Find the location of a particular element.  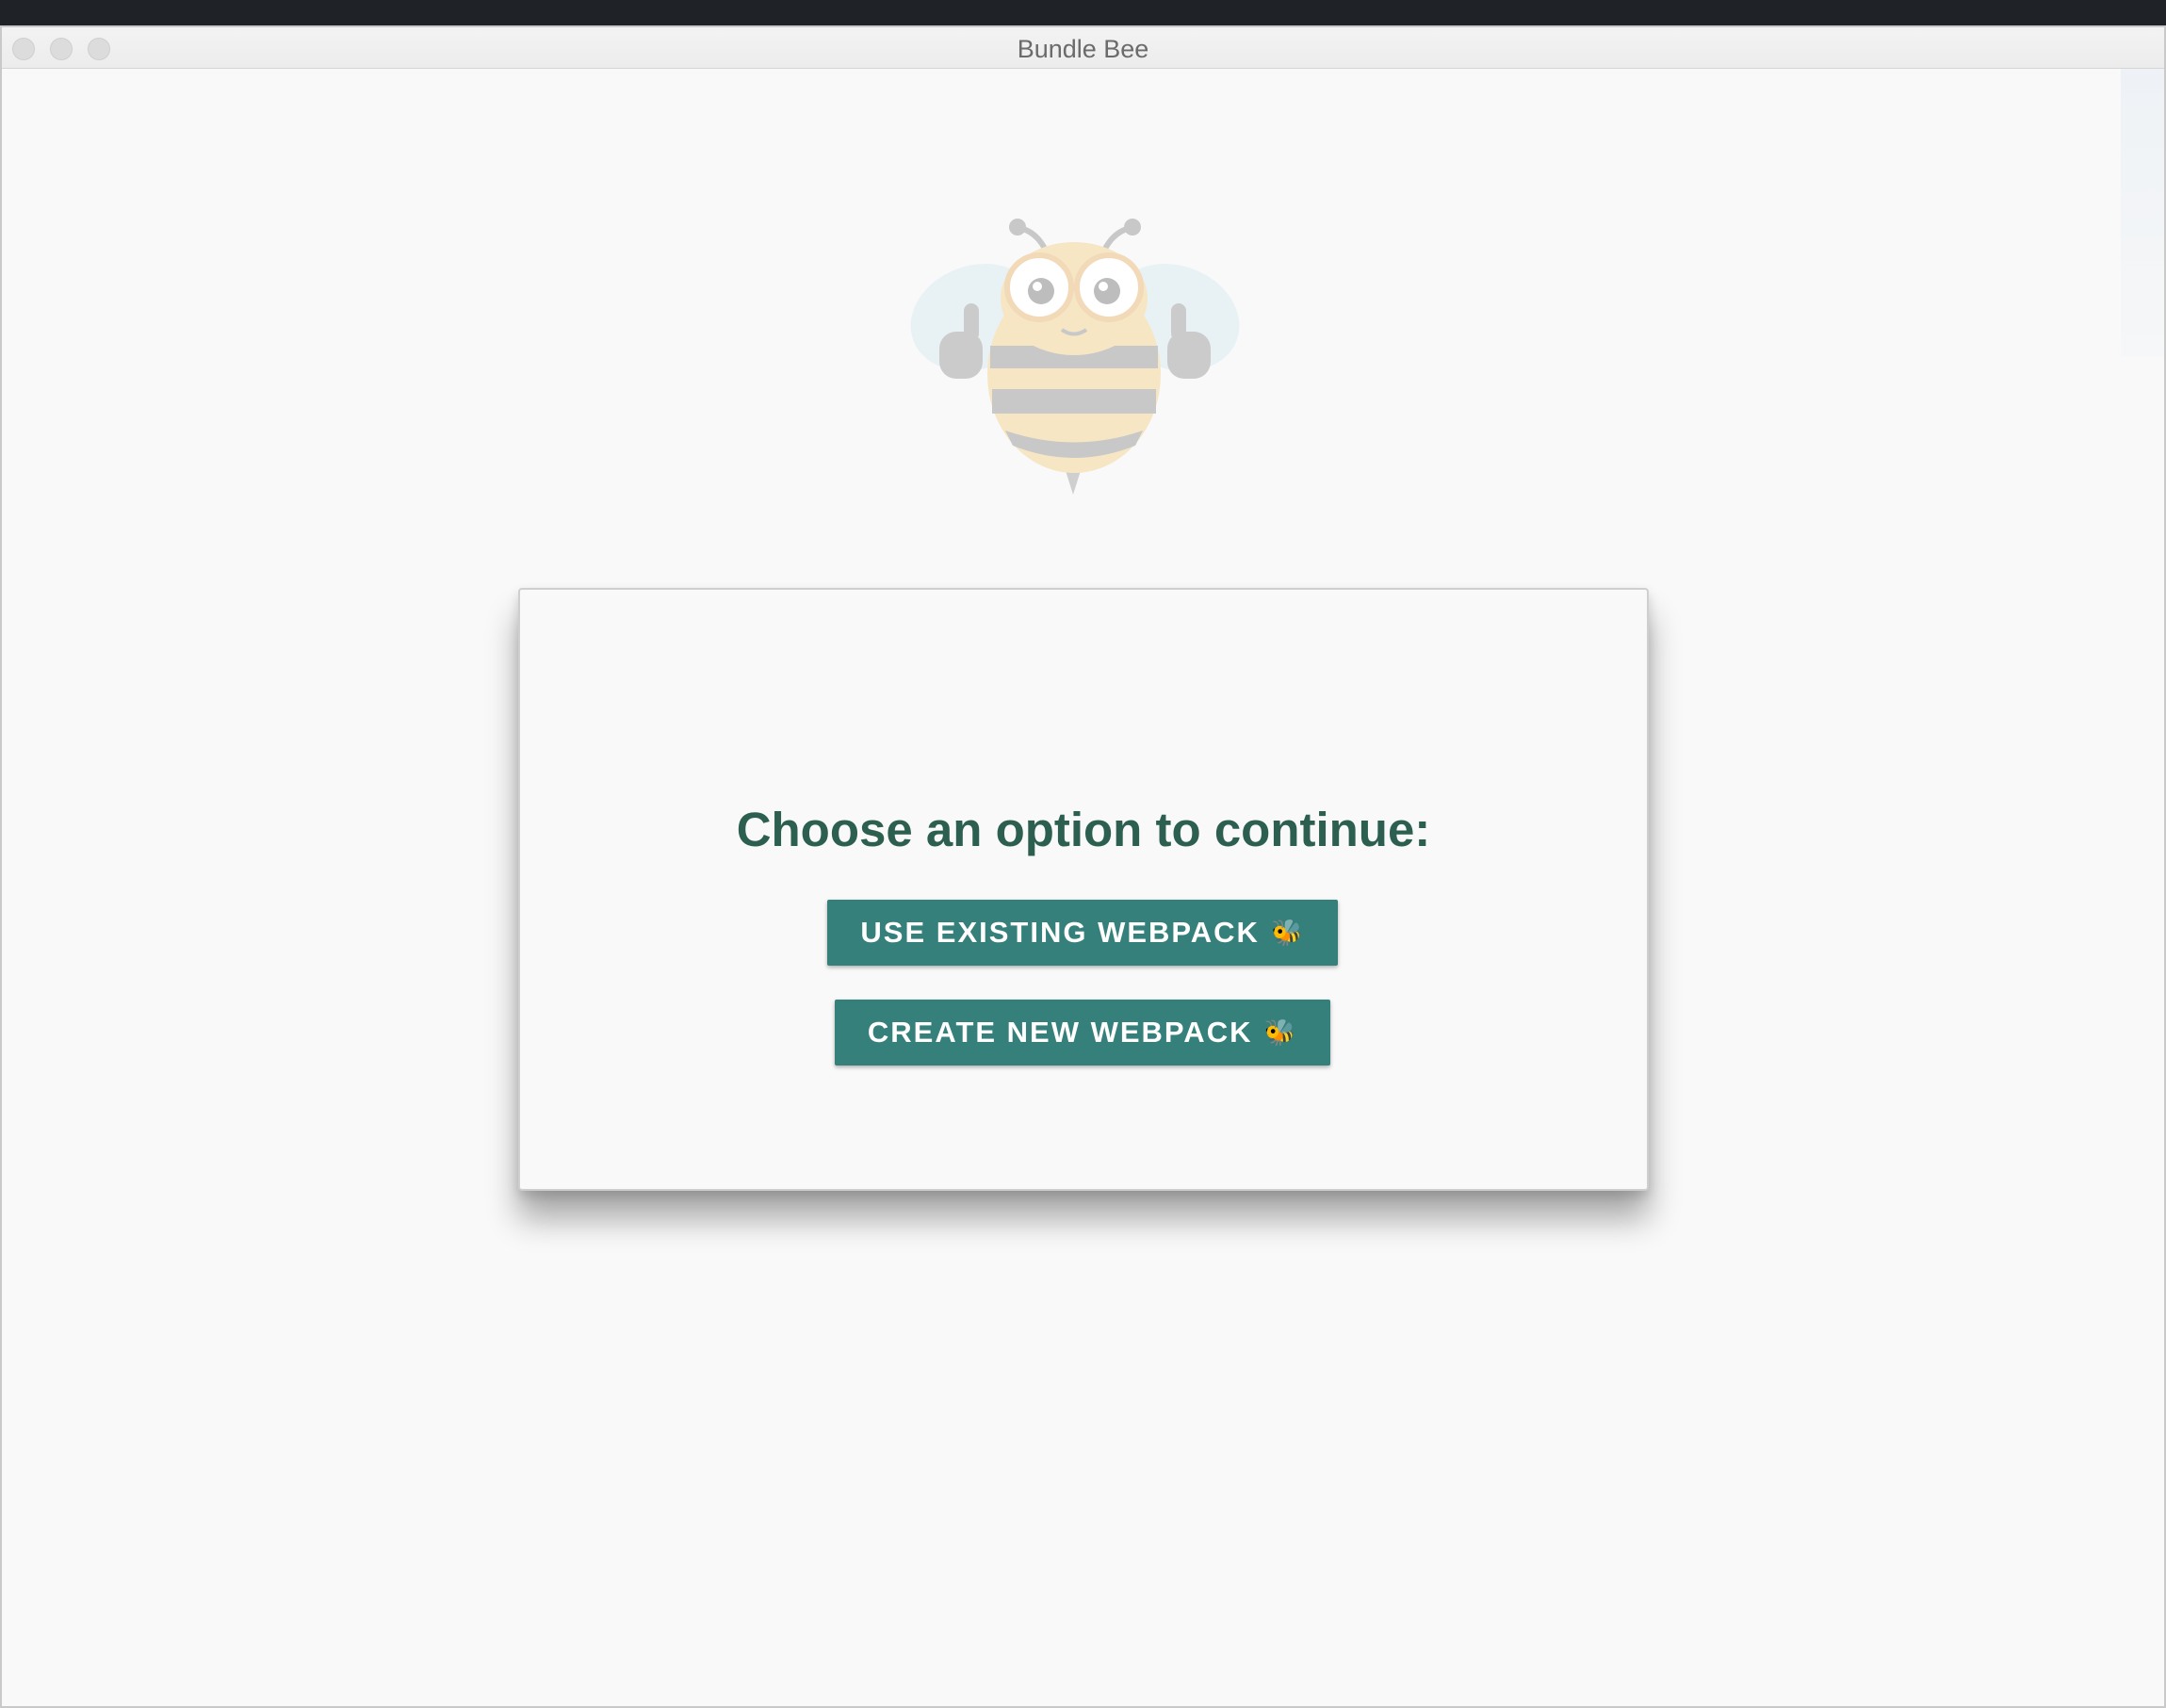

desktop-menubar is located at coordinates (1083, 13).